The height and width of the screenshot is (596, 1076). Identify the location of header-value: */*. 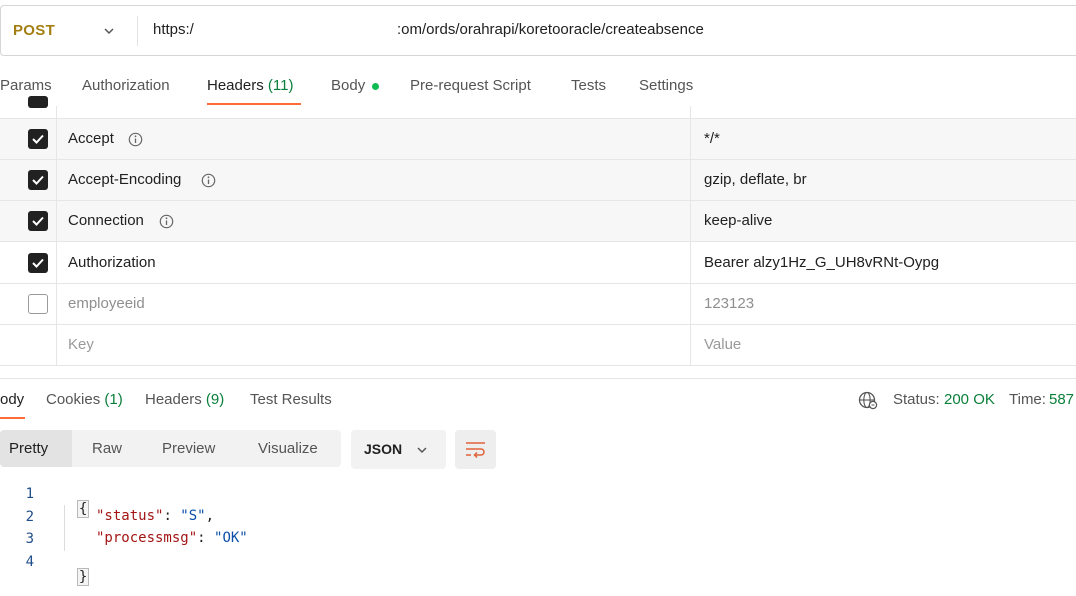
(712, 138).